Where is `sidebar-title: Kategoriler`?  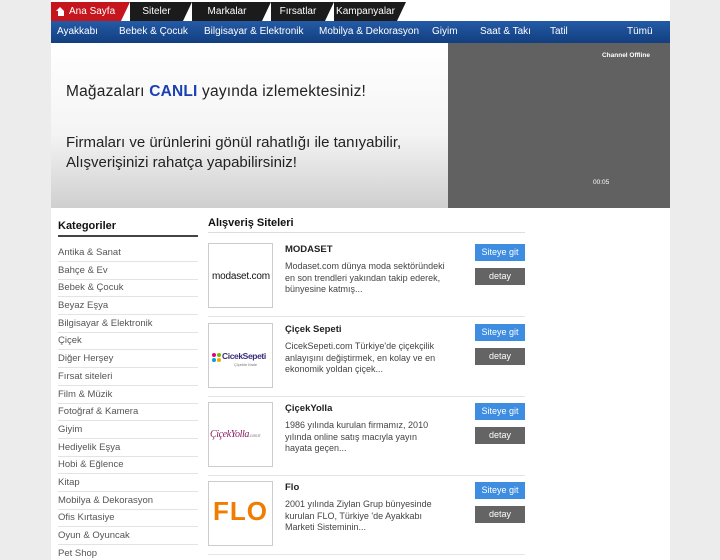
sidebar-title: Kategoriler is located at coordinates (87, 226).